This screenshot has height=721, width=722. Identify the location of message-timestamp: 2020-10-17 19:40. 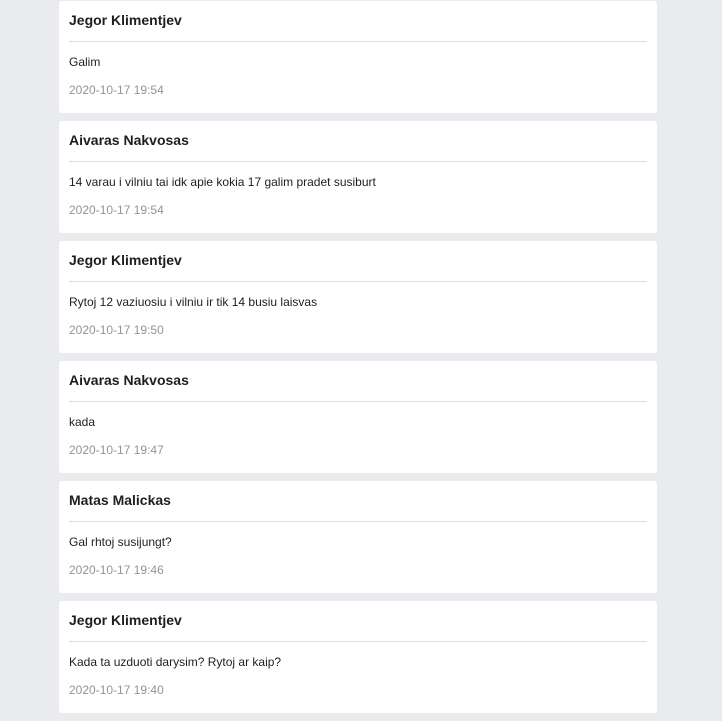
(116, 690).